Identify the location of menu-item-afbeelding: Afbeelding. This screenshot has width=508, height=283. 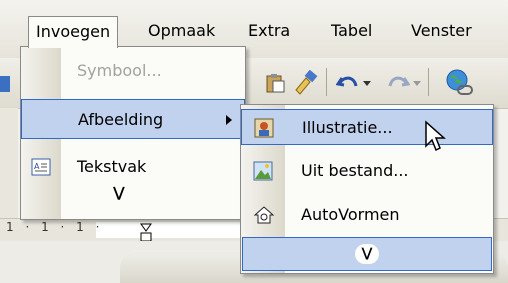
(133, 119).